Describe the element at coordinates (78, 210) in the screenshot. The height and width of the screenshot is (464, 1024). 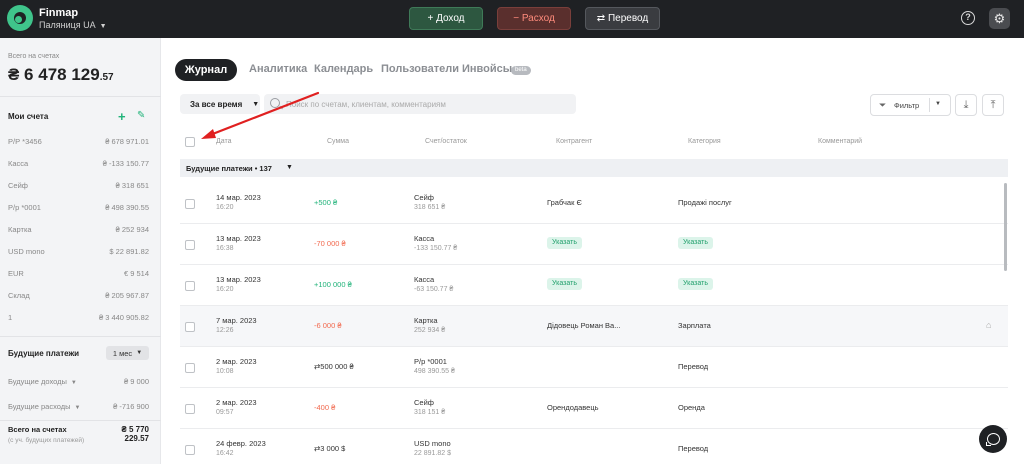
I see `account-row: Р/р *0001 ₴ 498 390.55` at that location.